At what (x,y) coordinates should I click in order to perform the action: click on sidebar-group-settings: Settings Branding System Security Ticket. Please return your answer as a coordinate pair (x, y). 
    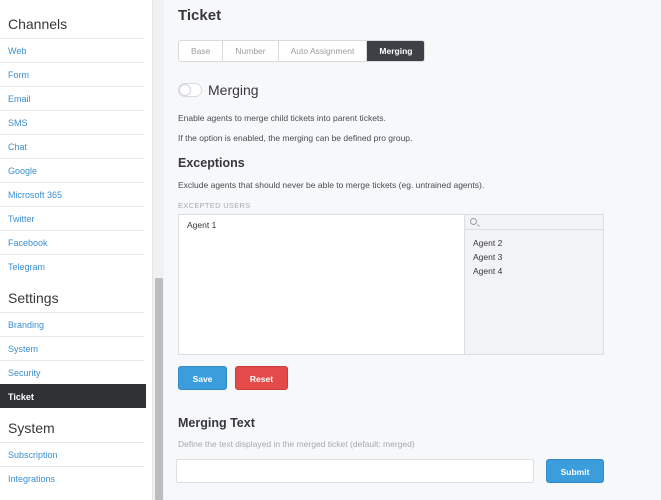
    Looking at the image, I should click on (76, 346).